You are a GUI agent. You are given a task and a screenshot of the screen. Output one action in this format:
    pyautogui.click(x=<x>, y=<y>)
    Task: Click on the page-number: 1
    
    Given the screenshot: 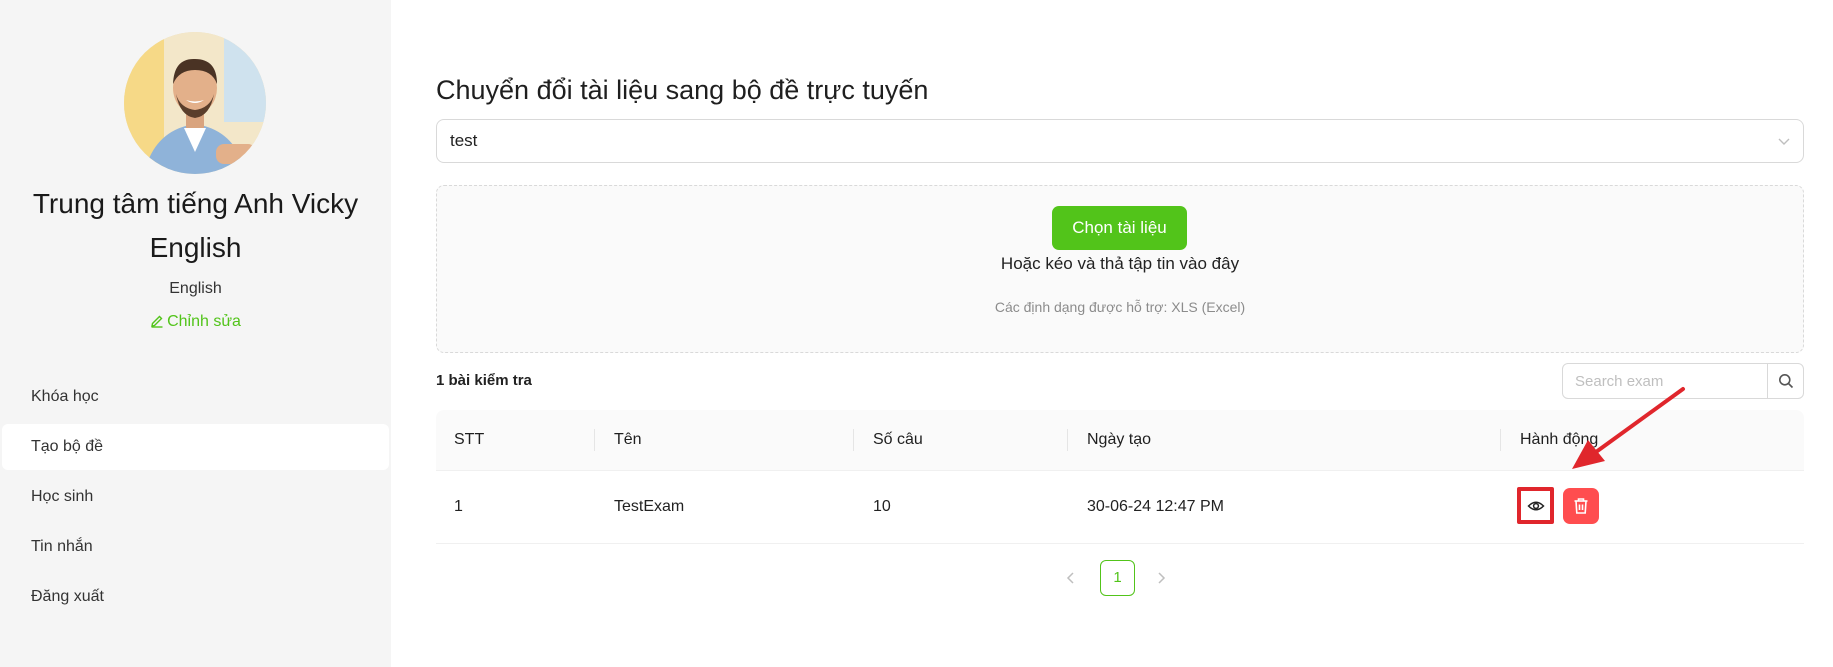 What is the action you would take?
    pyautogui.click(x=1117, y=578)
    